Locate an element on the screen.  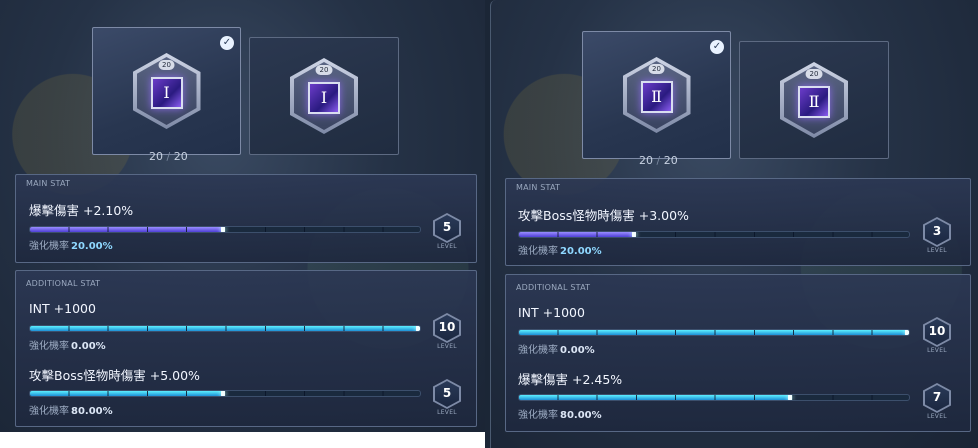
slot-secondary: 20 Ⅱ is located at coordinates (814, 100).